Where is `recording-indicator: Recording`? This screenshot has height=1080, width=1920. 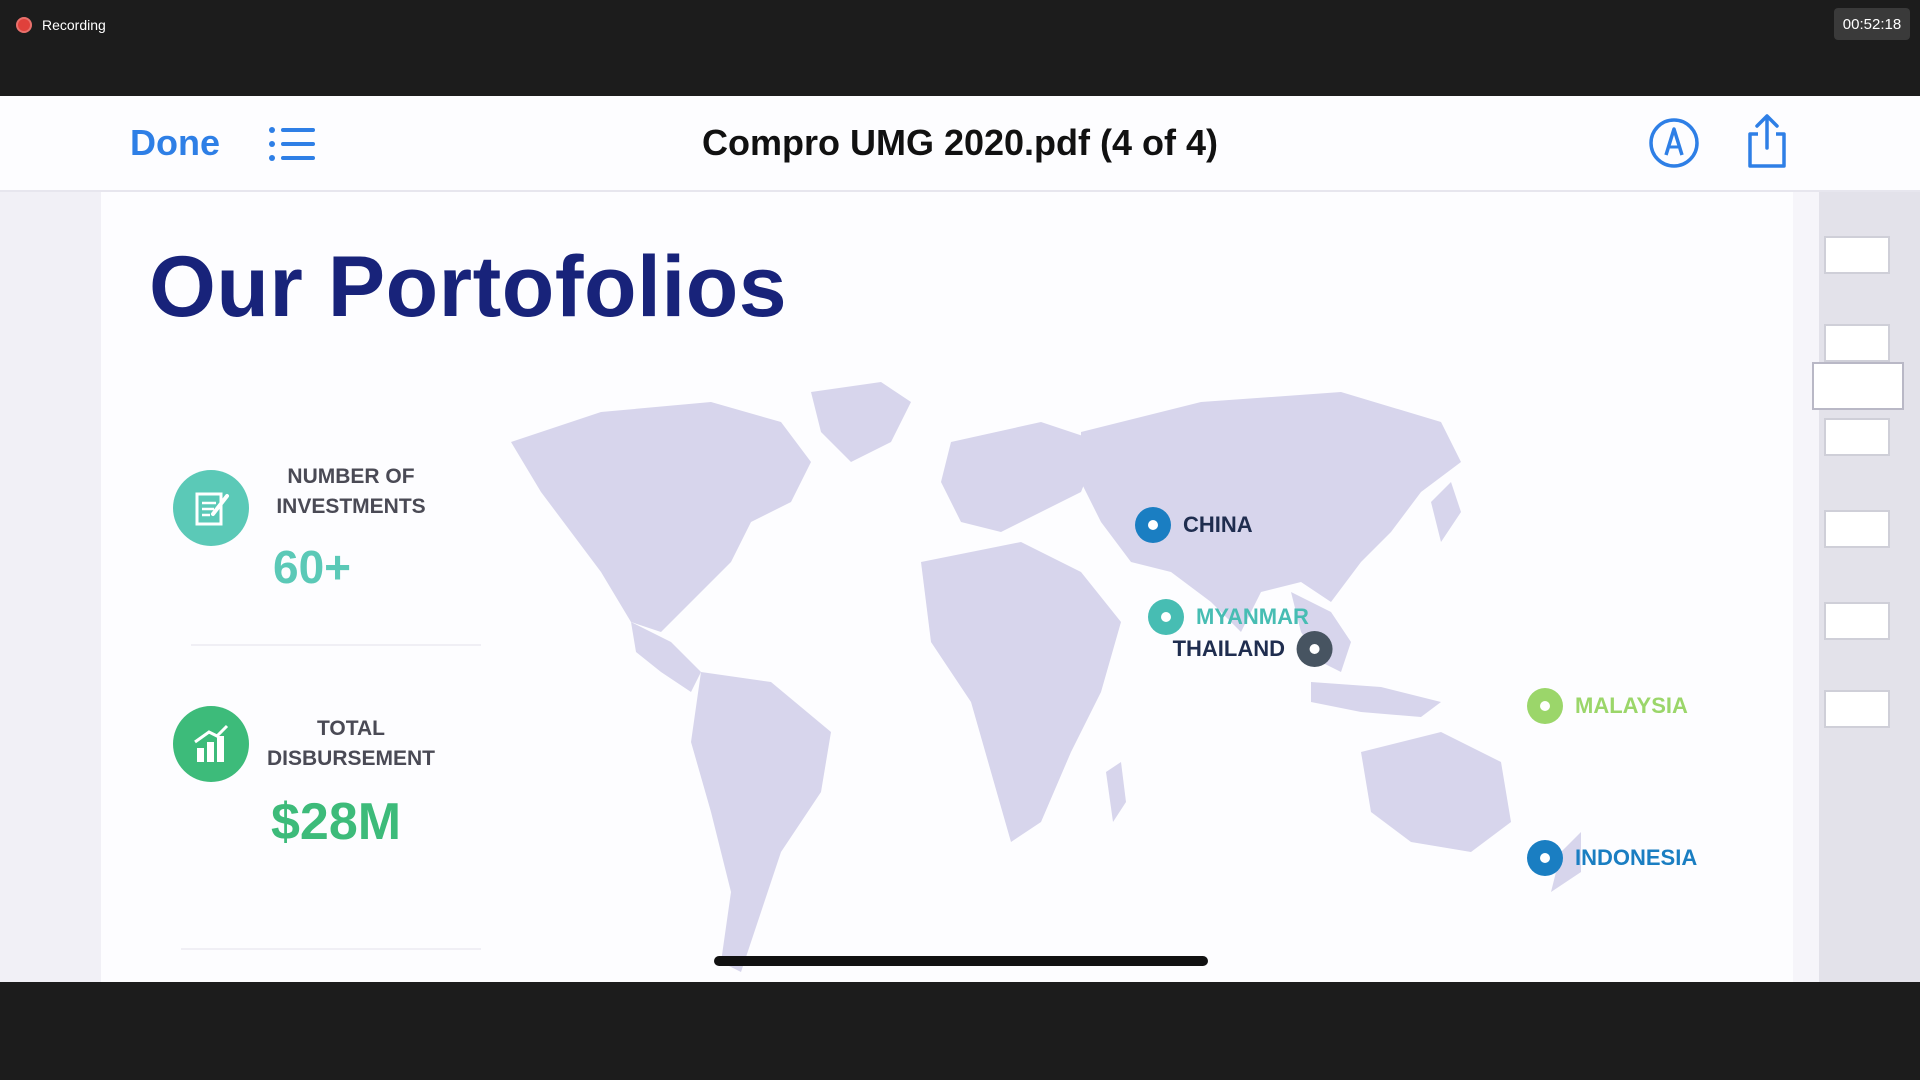
recording-indicator: Recording is located at coordinates (61, 25).